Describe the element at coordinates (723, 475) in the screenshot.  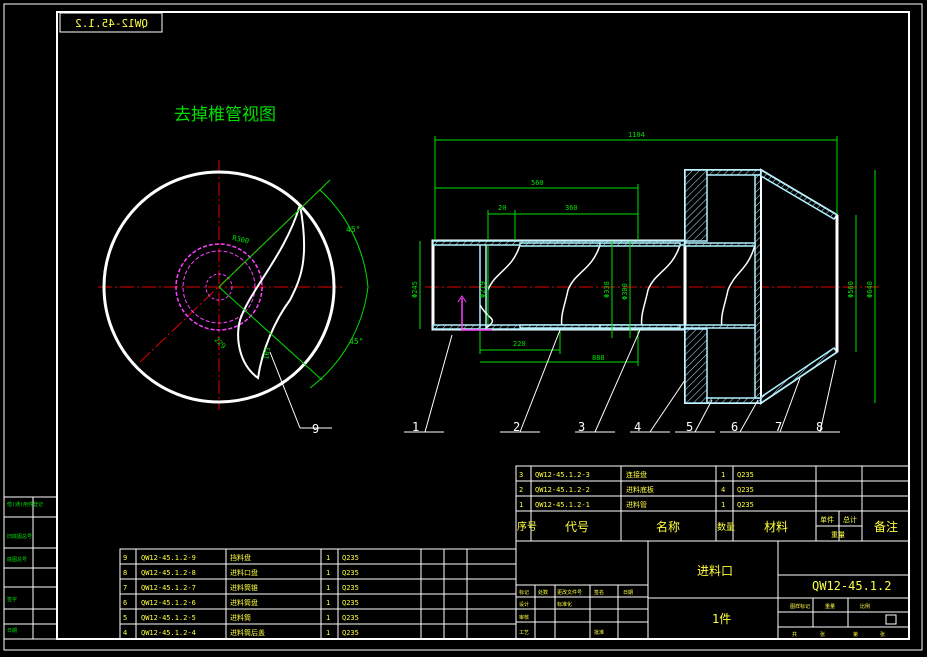
I see `bomr-qty-1: 1` at that location.